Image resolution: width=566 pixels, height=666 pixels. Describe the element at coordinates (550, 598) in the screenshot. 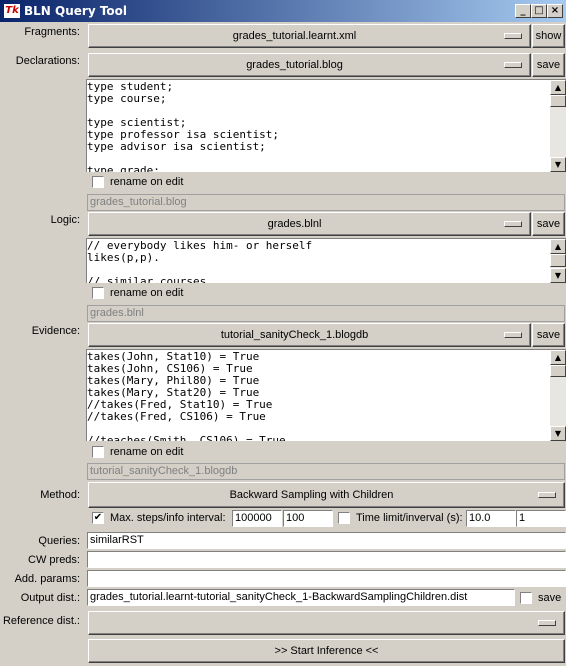

I see `output-save-label: save` at that location.